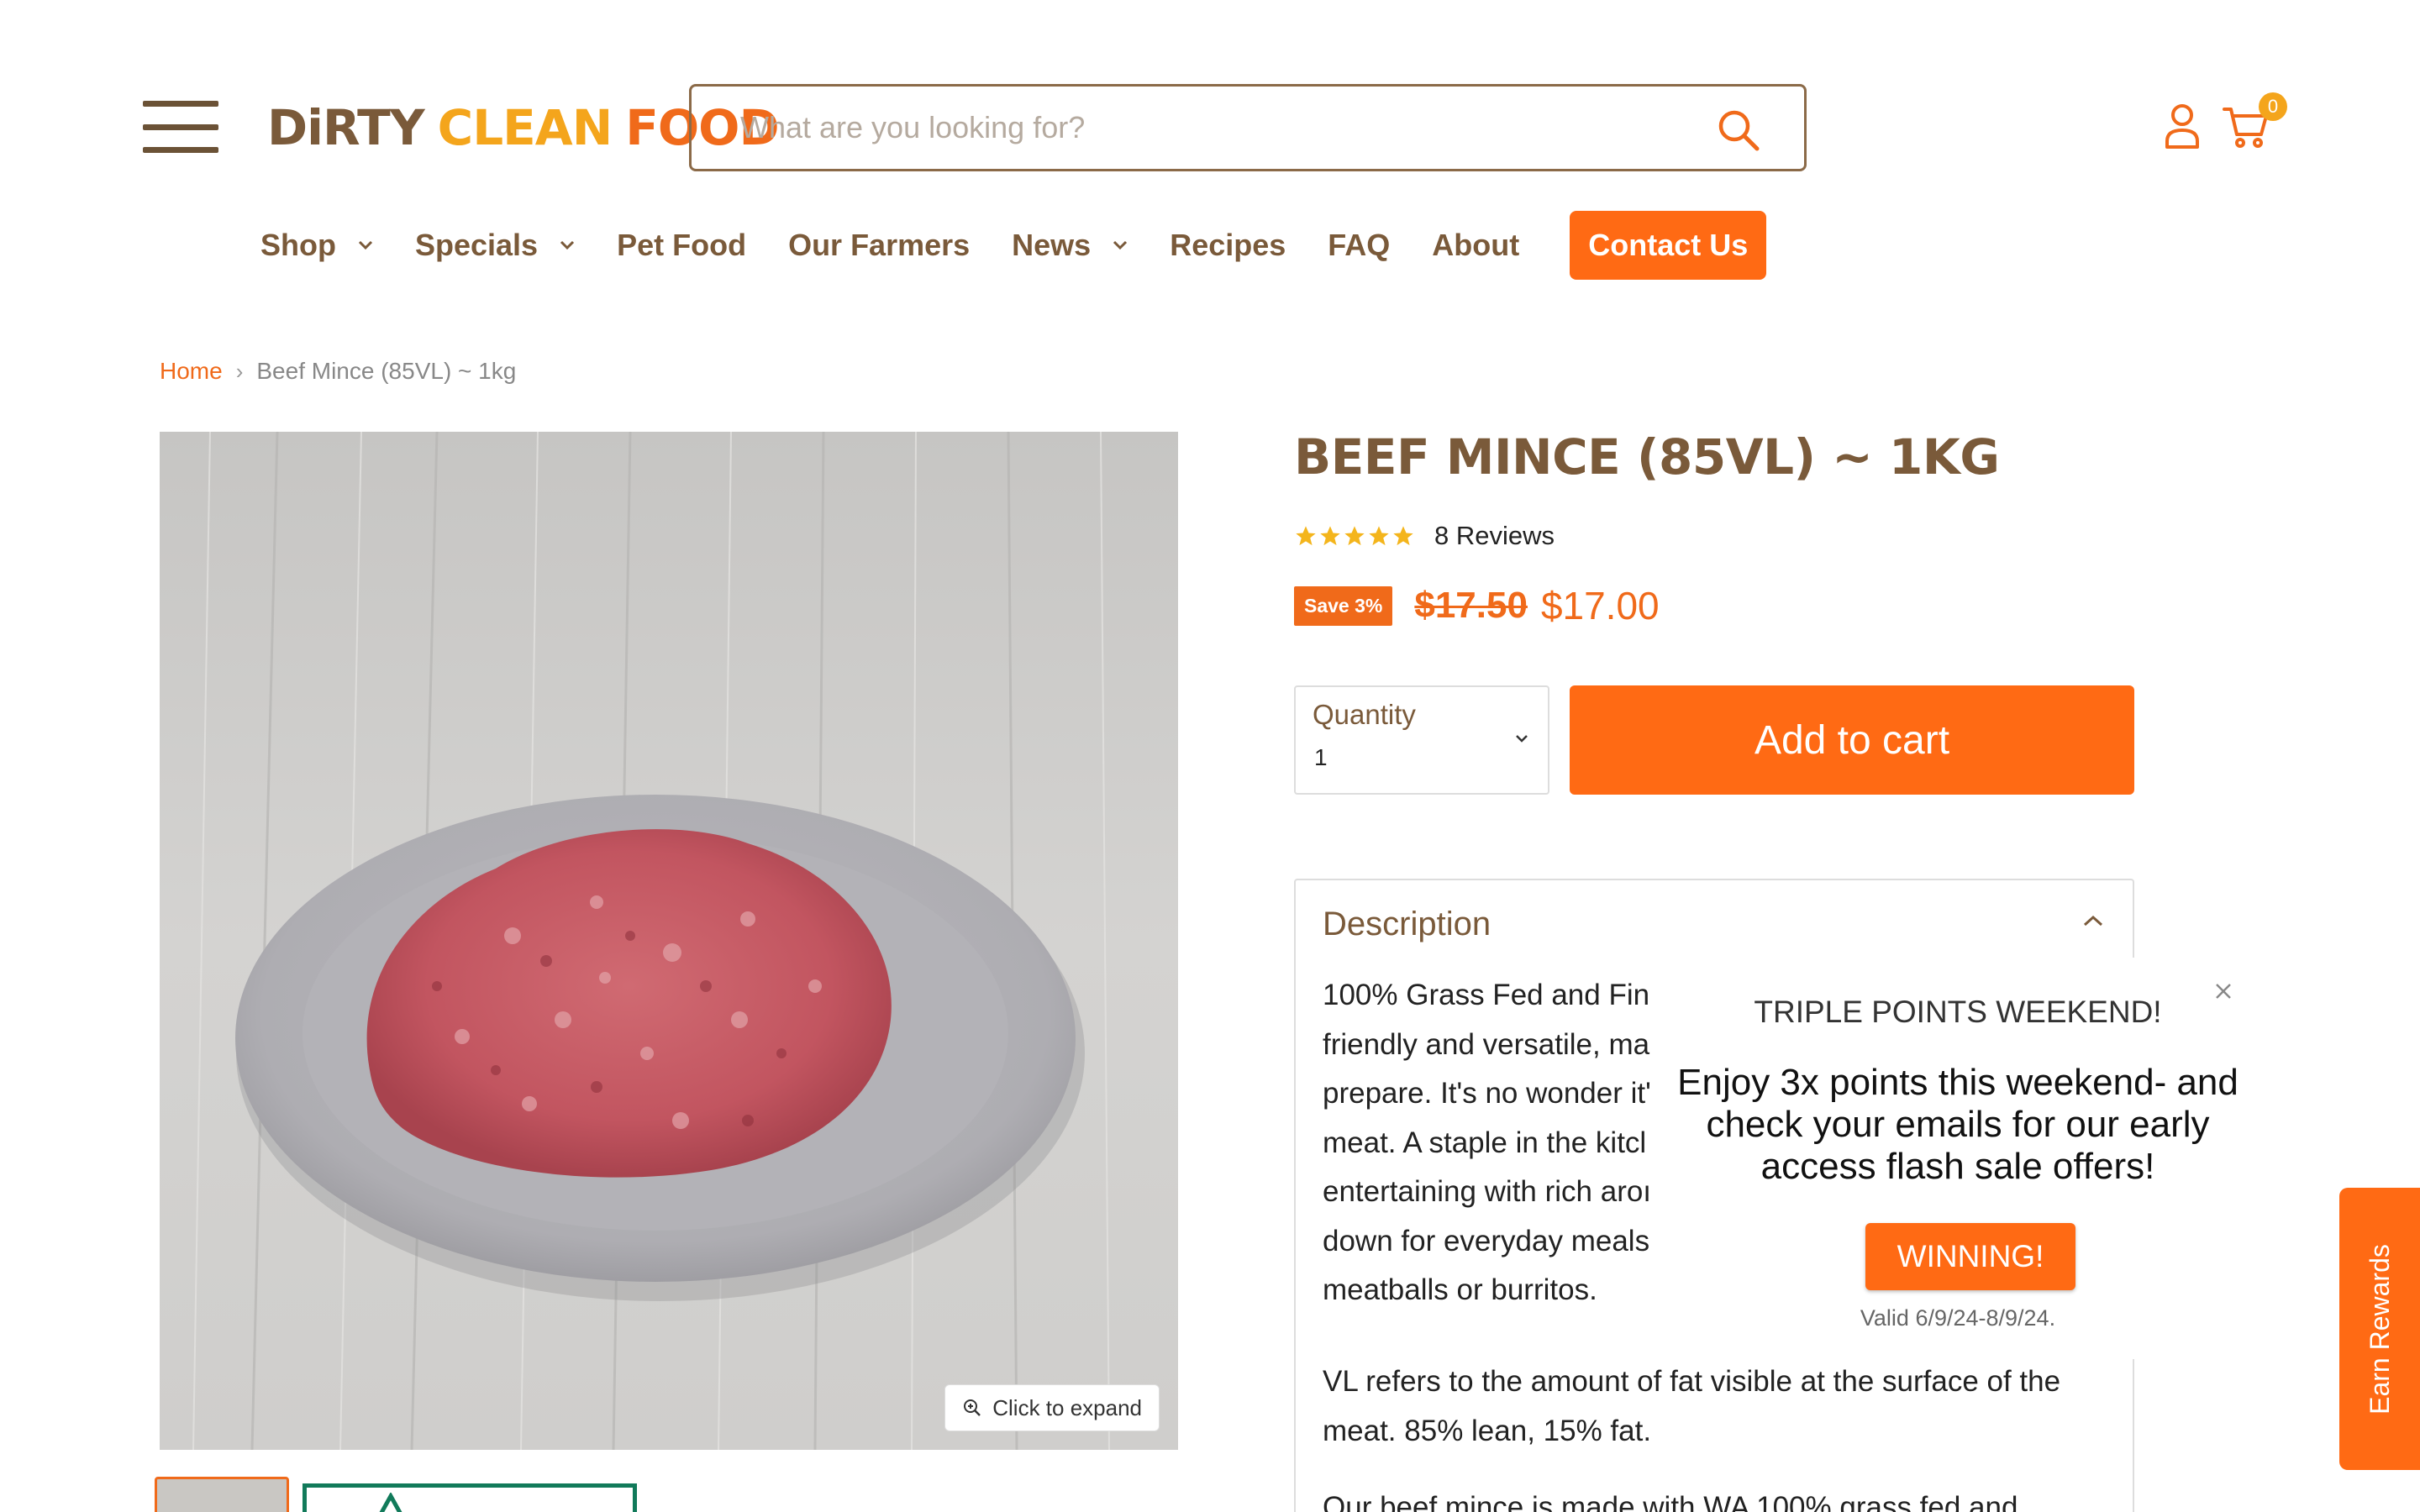 This screenshot has height=1512, width=2420. I want to click on description-line: meatballs or burritos., so click(1460, 1289).